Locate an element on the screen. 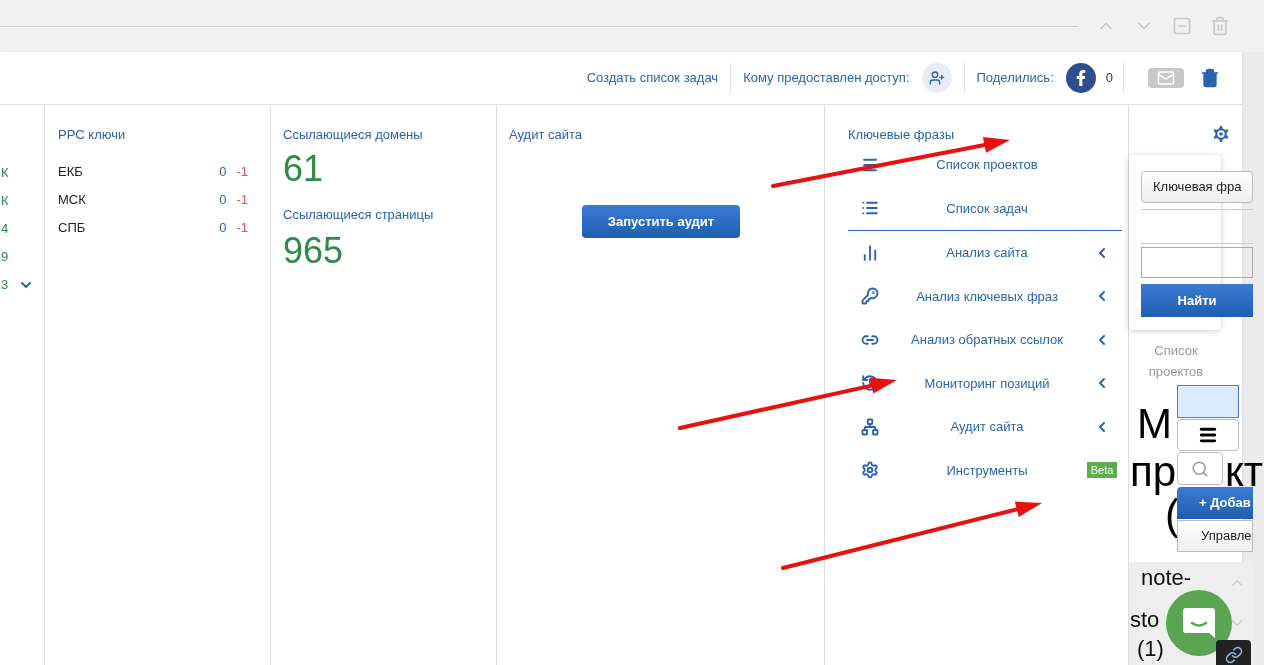 The height and width of the screenshot is (665, 1264). menu-icon is located at coordinates (1208, 435).